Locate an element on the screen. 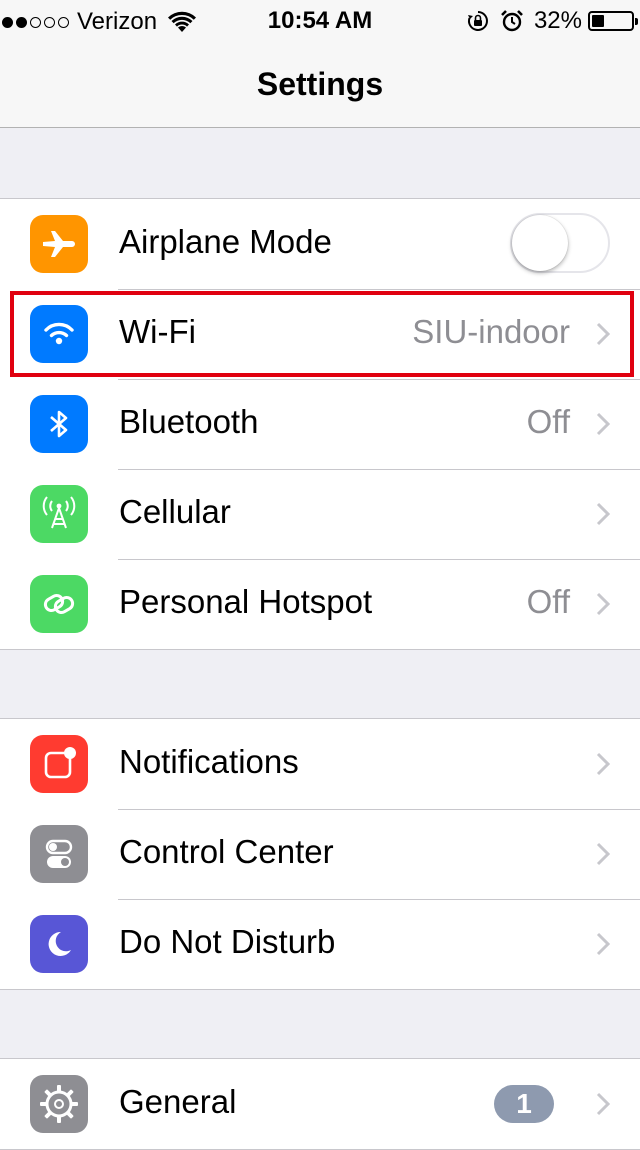  airplane-glyph is located at coordinates (59, 244).